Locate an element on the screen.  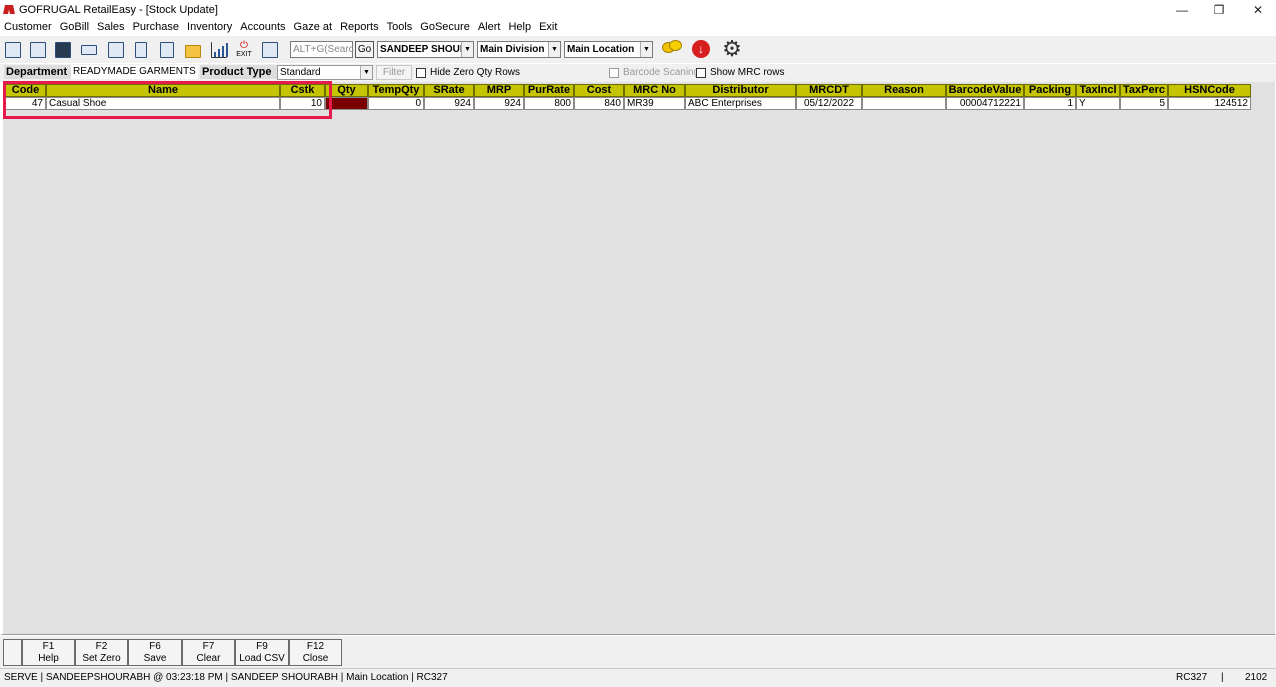
cell-name: Casual Shoe is located at coordinates (163, 103).